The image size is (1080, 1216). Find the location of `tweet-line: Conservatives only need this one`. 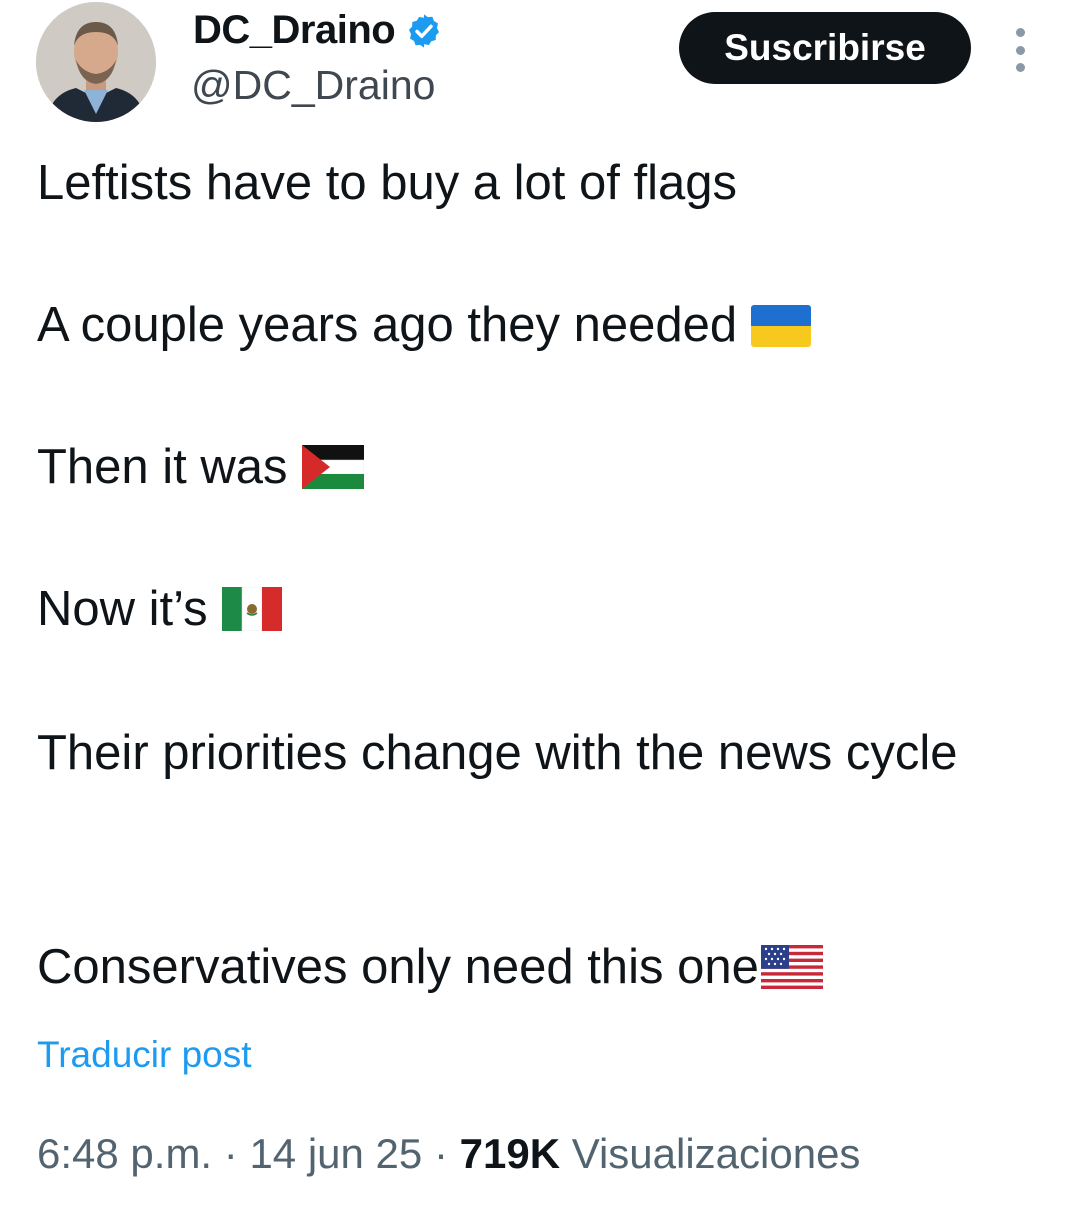

tweet-line: Conservatives only need this one is located at coordinates (430, 967).